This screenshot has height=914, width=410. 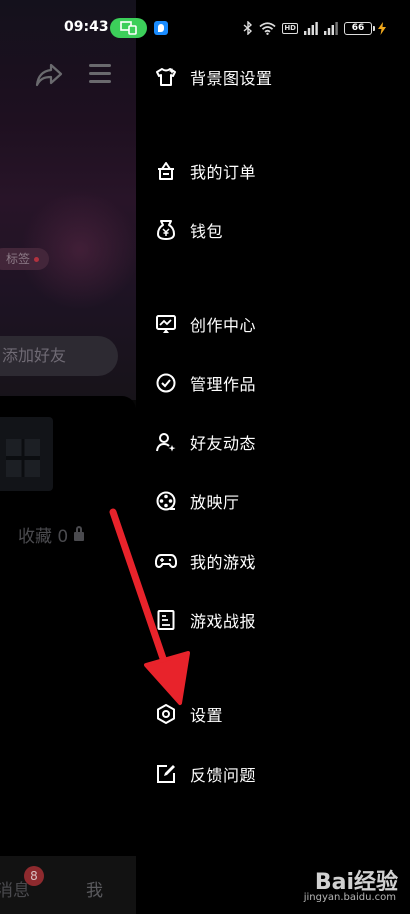 I want to click on feedback-icon, so click(x=166, y=774).